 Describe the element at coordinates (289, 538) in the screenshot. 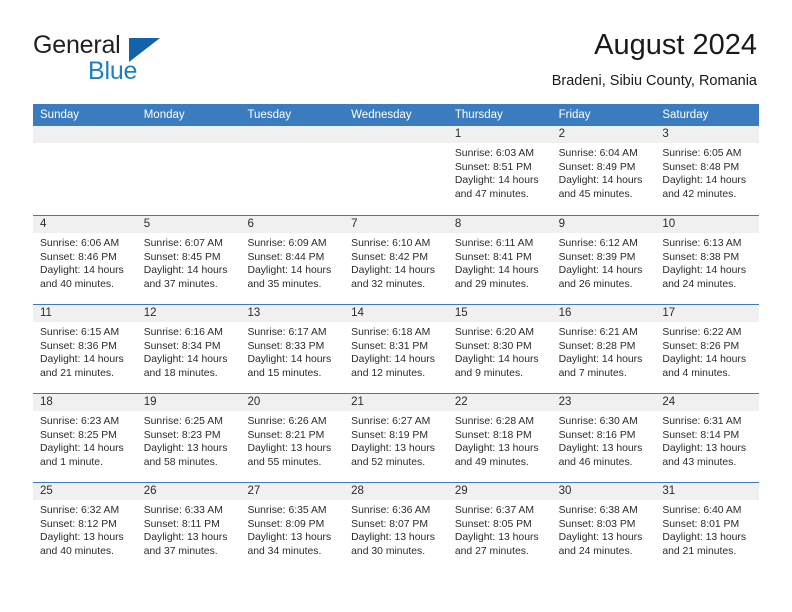

I see `day-daylight-text: Daylight: 13 hours` at that location.